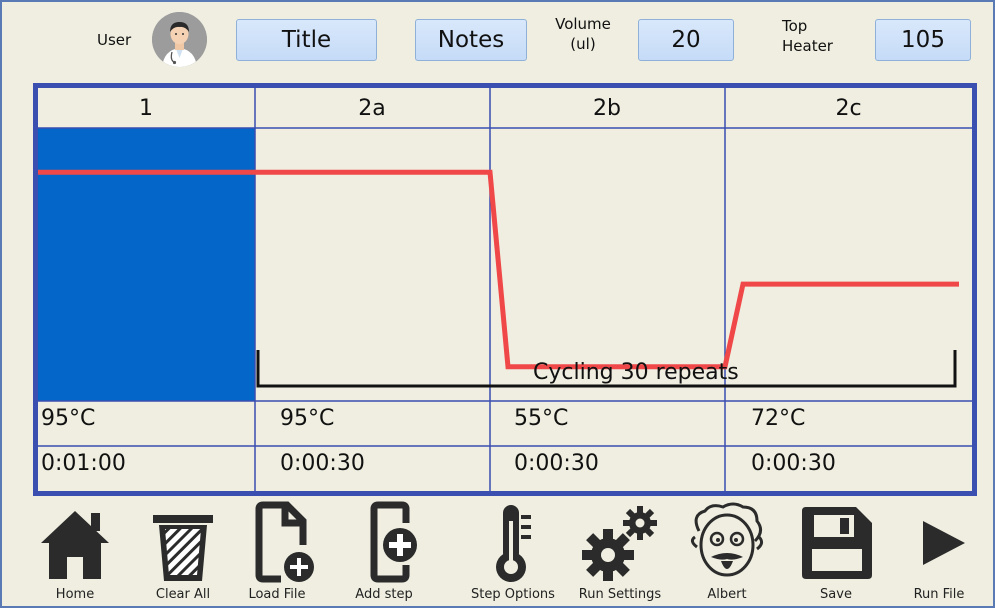  What do you see at coordinates (620, 594) in the screenshot?
I see `run-settings-label: Run Settings` at bounding box center [620, 594].